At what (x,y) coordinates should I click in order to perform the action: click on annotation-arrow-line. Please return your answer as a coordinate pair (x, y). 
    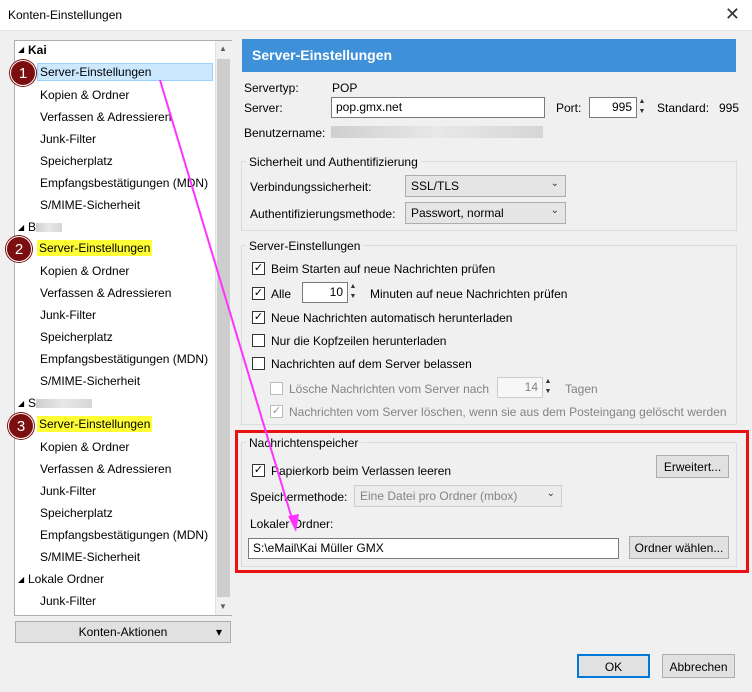
    Looking at the image, I should click on (226, 301).